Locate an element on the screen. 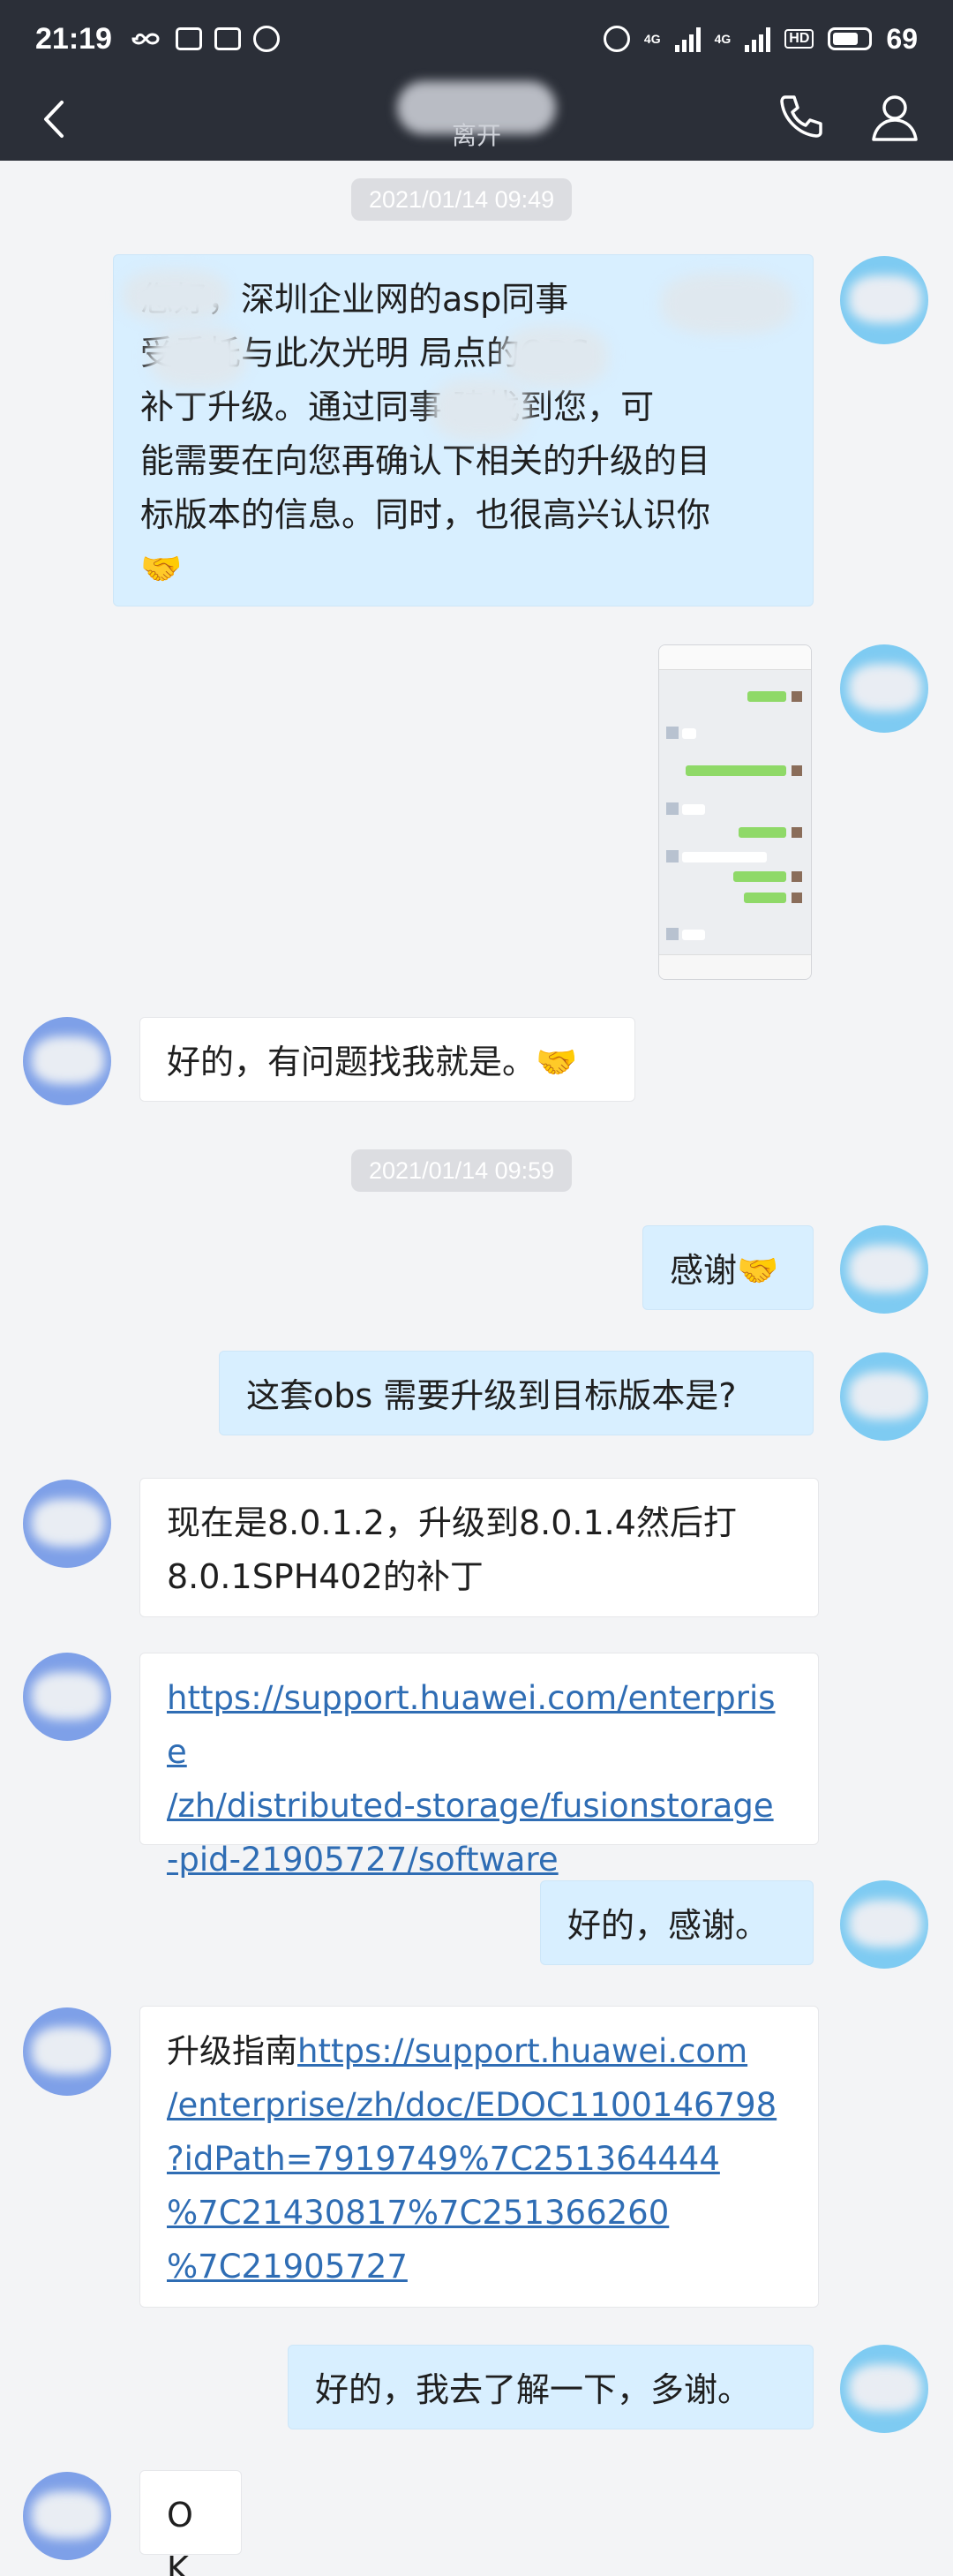  signal-icon is located at coordinates (688, 39).